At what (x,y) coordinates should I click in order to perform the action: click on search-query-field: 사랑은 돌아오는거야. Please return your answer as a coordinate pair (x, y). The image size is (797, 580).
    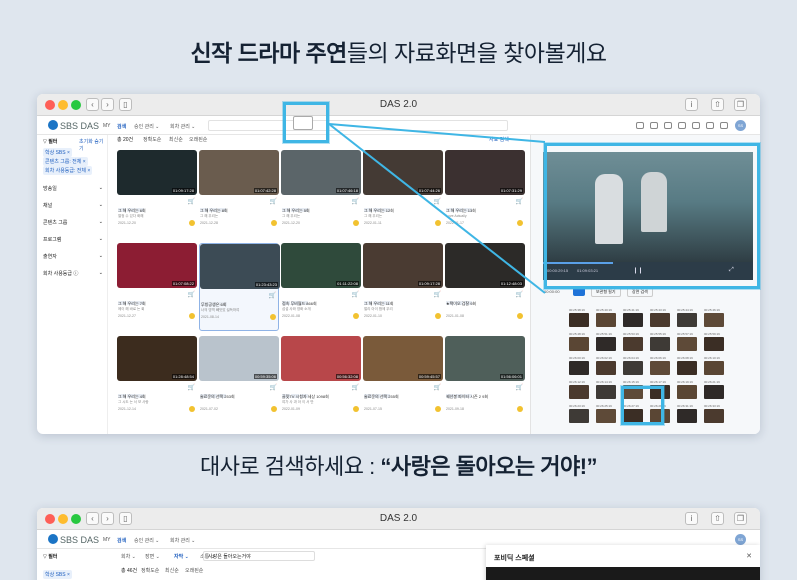
    Looking at the image, I should click on (259, 556).